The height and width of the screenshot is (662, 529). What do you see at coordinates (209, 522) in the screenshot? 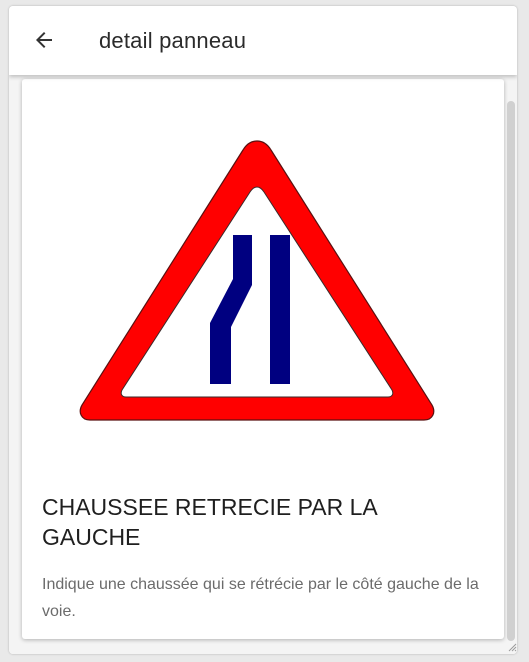
I see `sign-title: CHAUSSEE RETRECIE PAR LA GAUCHE` at bounding box center [209, 522].